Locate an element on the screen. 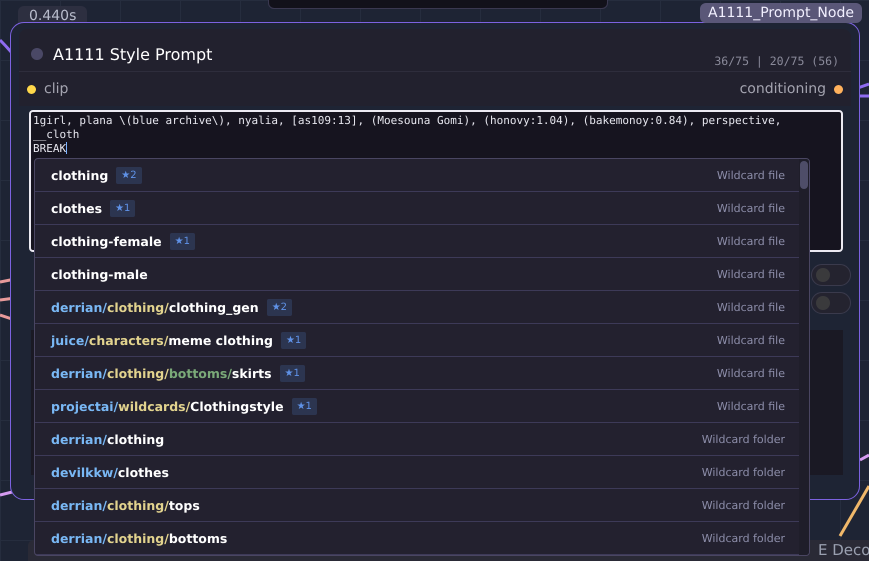 Image resolution: width=869 pixels, height=561 pixels. suggestion-text: derrian/clothing is located at coordinates (107, 439).